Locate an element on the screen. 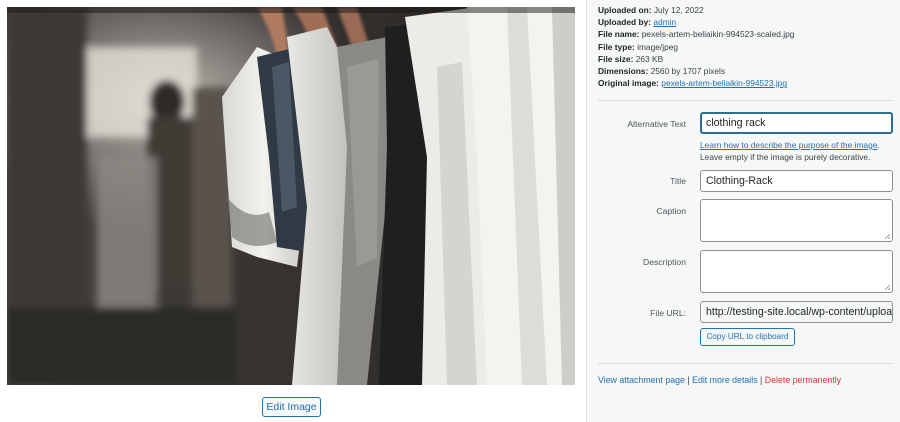 This screenshot has height=422, width=900. uploaded-by-row: Uploaded by: admin is located at coordinates (743, 22).